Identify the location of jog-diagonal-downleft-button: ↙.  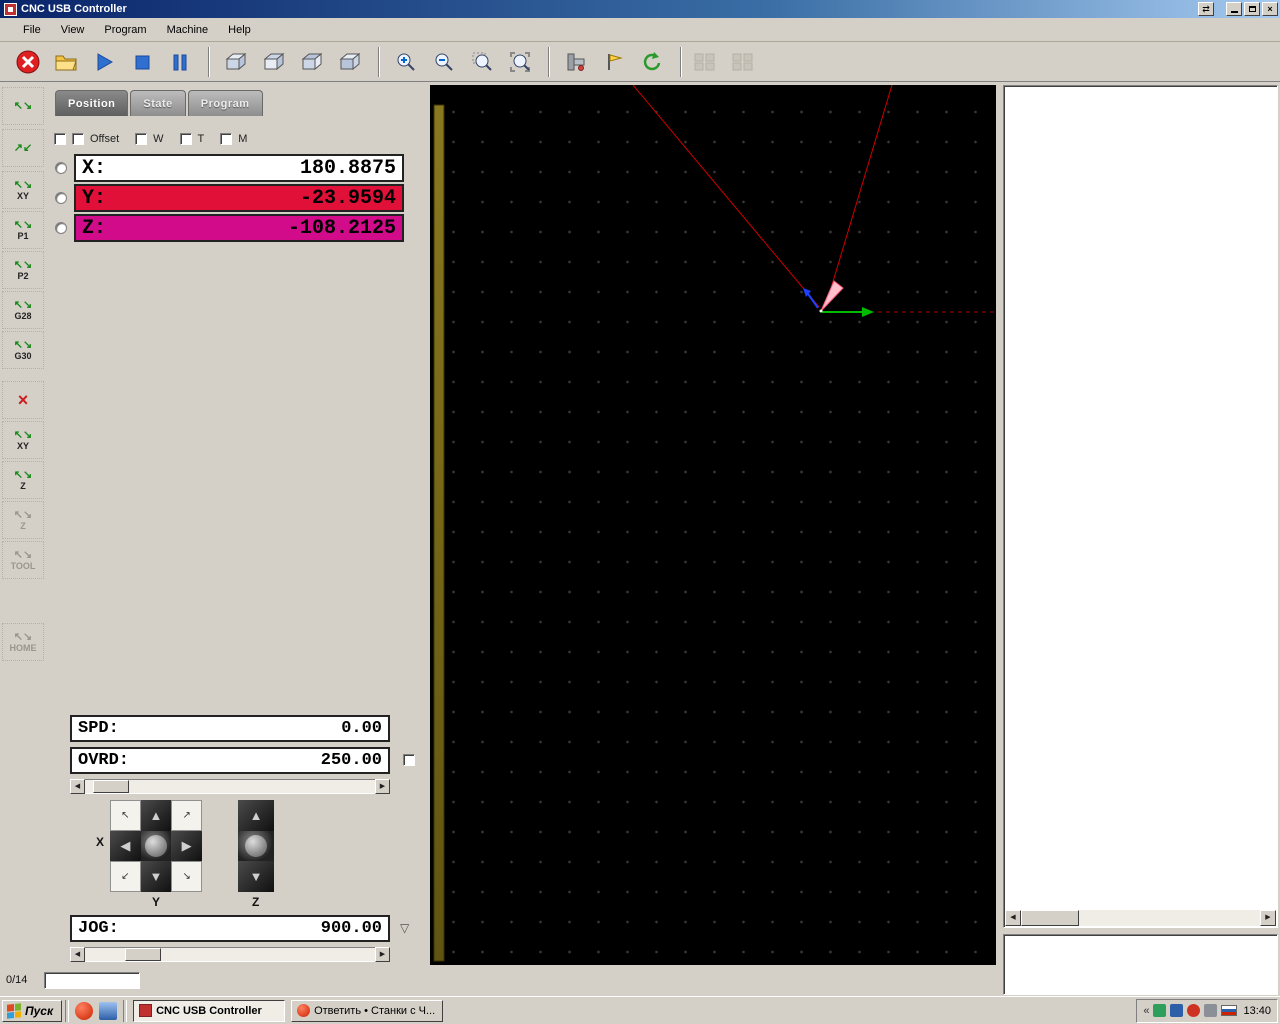
(125, 876).